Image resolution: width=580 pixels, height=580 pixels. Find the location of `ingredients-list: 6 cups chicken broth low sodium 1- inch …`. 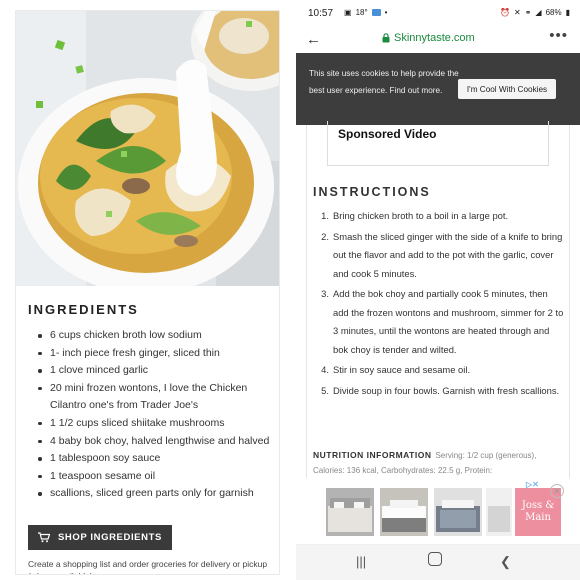

ingredients-list: 6 cups chicken broth low sodium 1- inch … is located at coordinates (147, 415).